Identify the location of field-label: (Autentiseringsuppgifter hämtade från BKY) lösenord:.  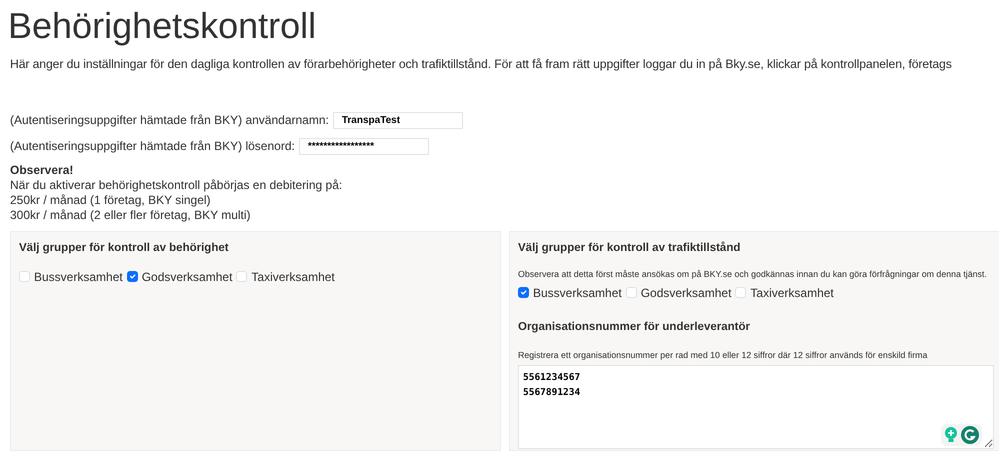
(152, 147).